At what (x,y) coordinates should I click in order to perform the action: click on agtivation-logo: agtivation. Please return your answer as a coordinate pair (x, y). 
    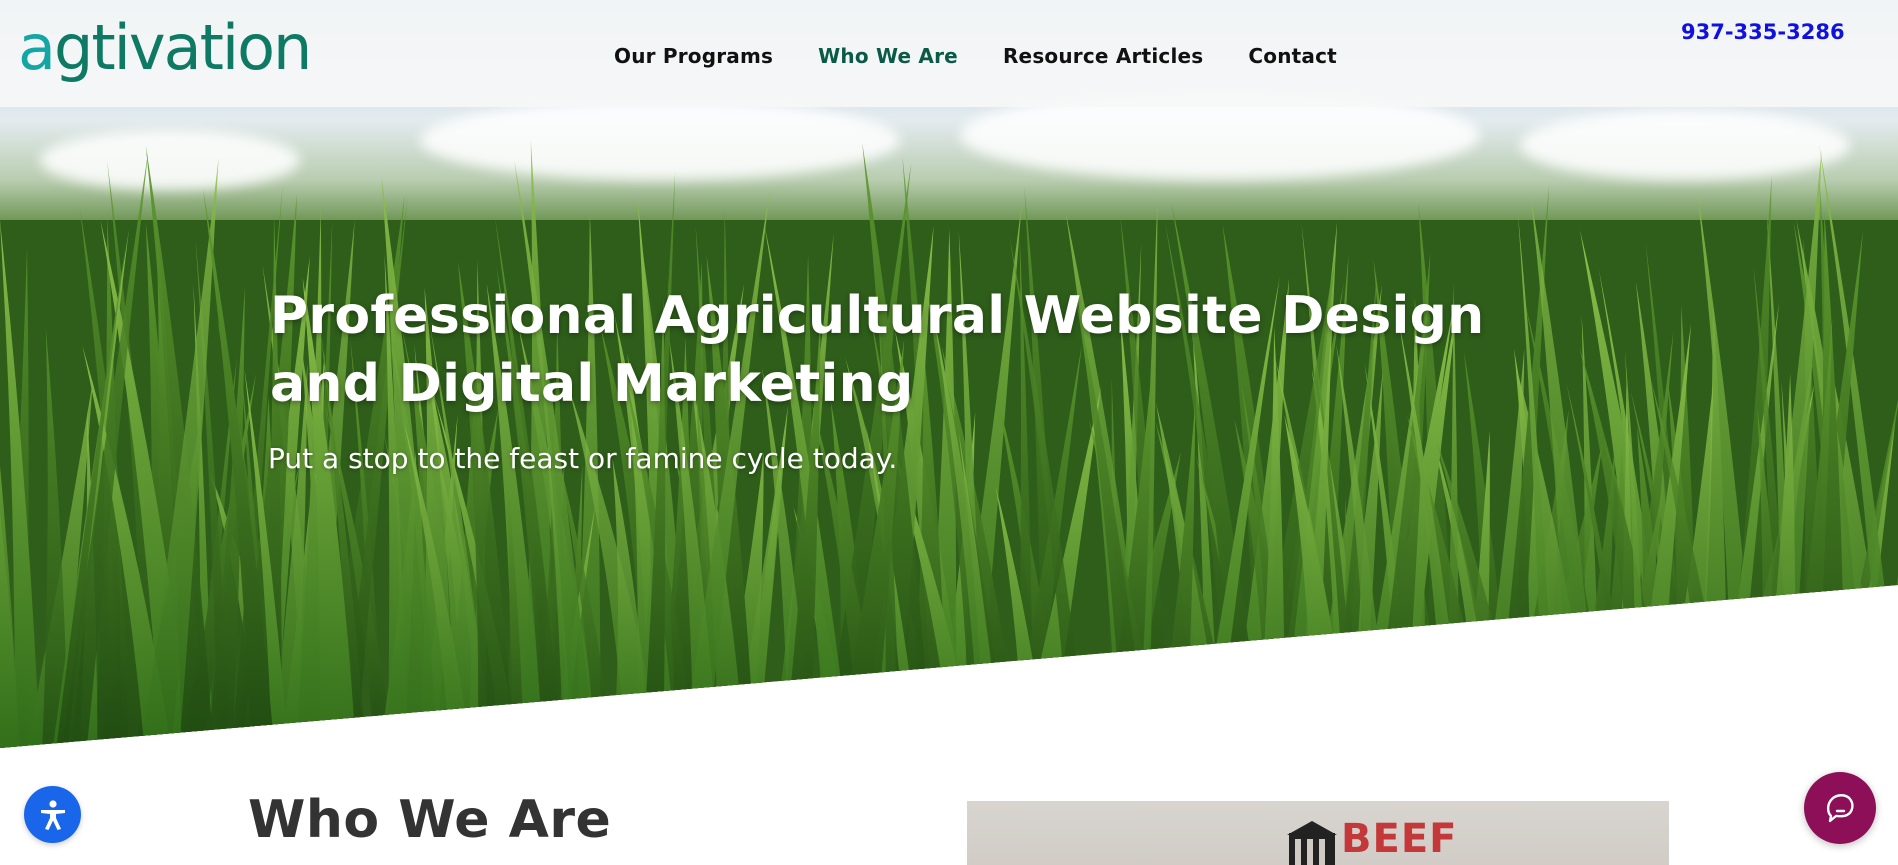
    Looking at the image, I should click on (165, 48).